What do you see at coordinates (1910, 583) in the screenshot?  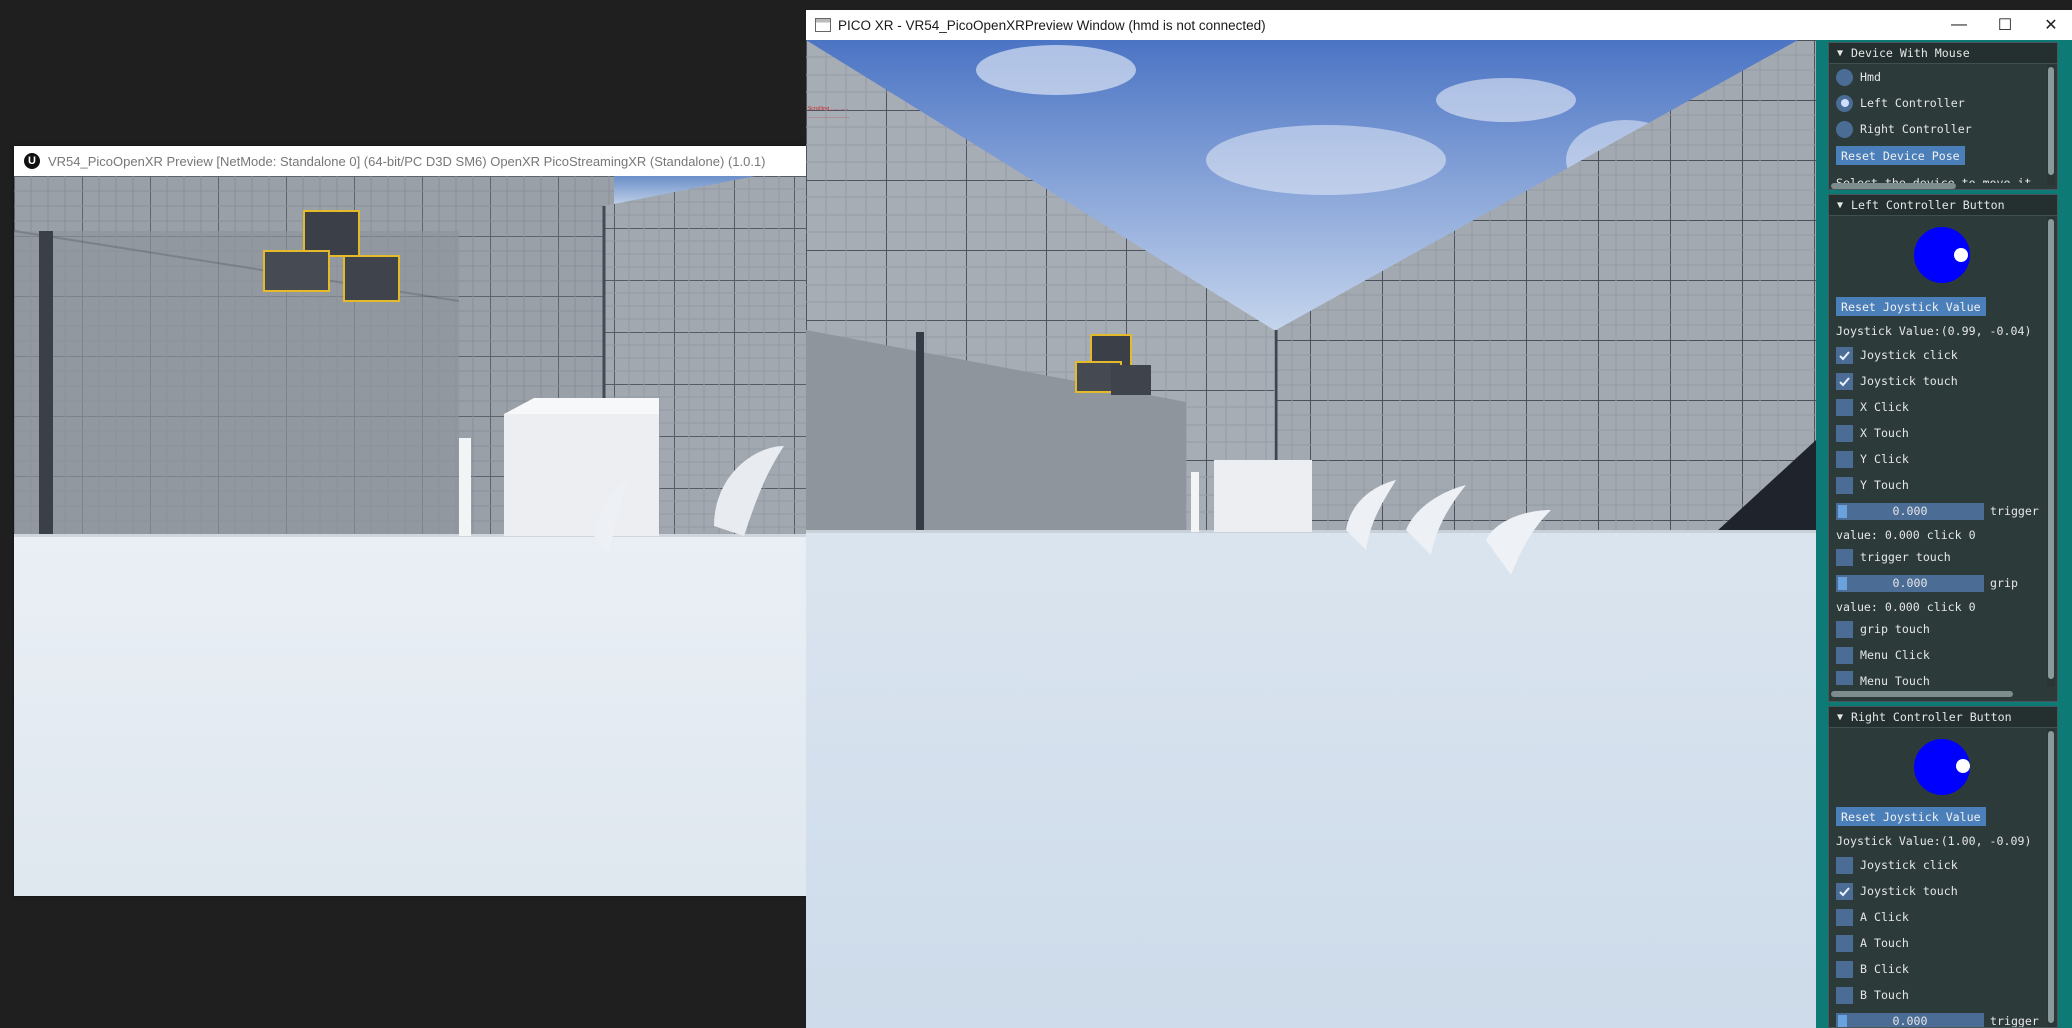 I see `left-grip-slider: 0.000` at bounding box center [1910, 583].